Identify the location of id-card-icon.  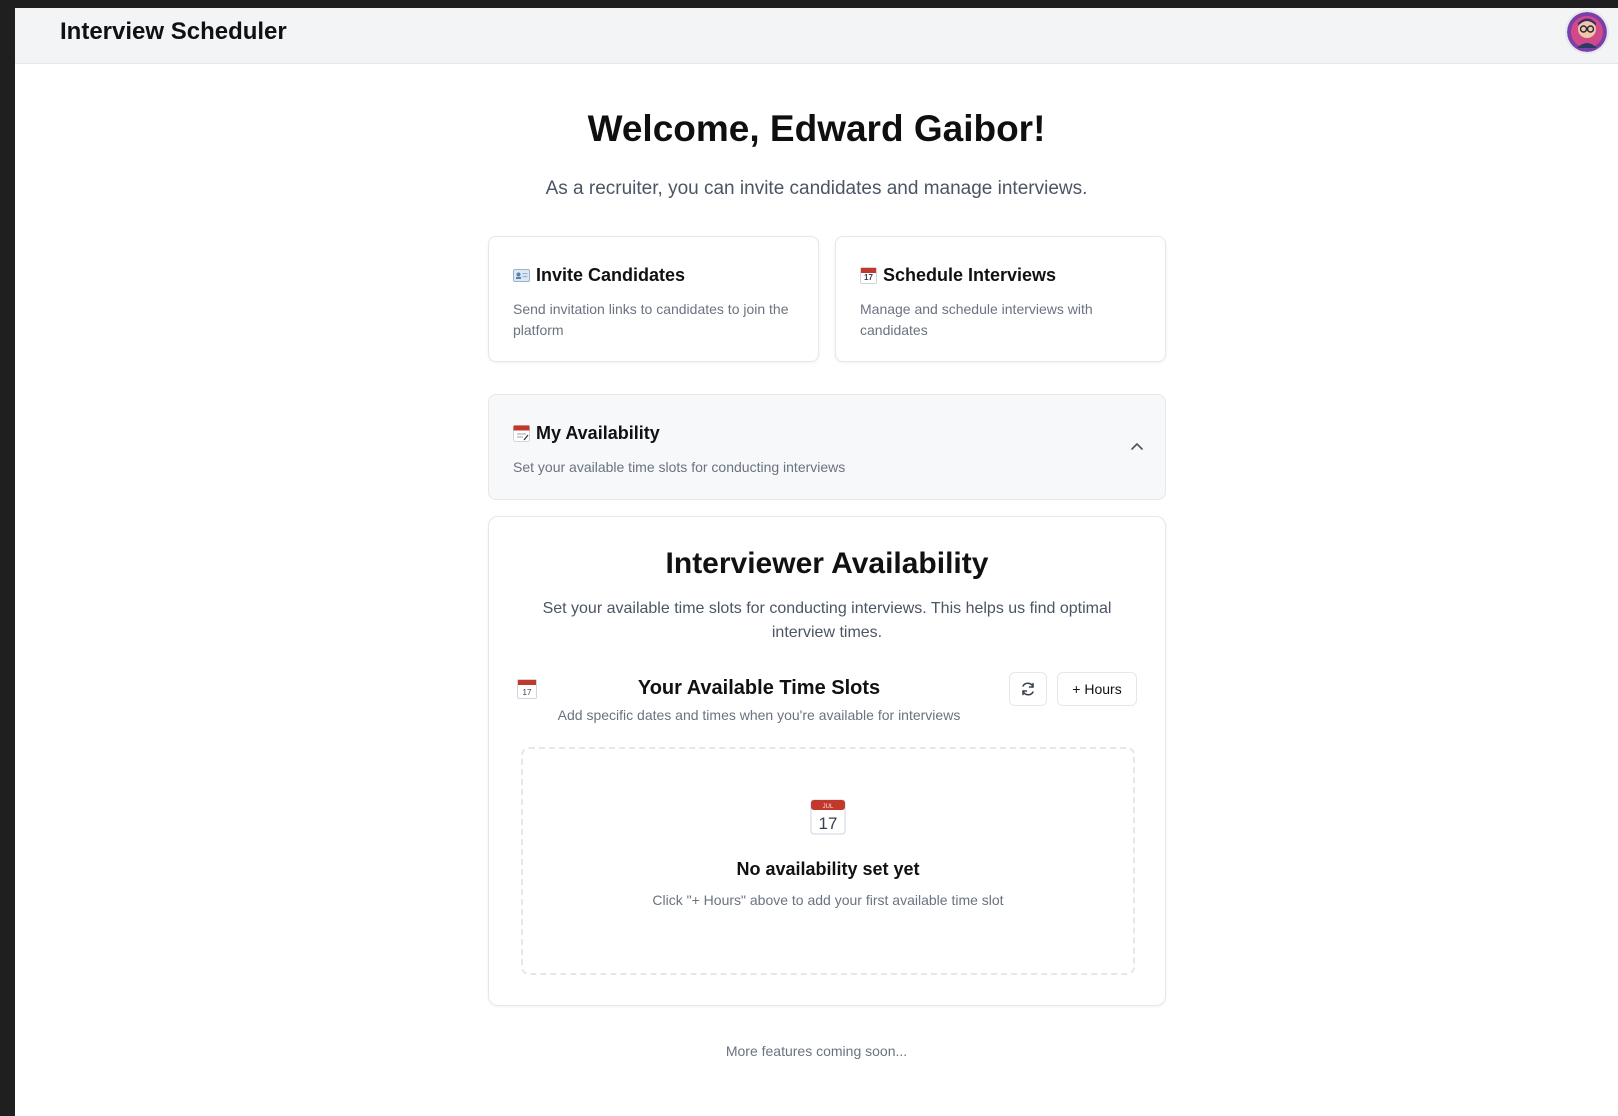
(521, 275).